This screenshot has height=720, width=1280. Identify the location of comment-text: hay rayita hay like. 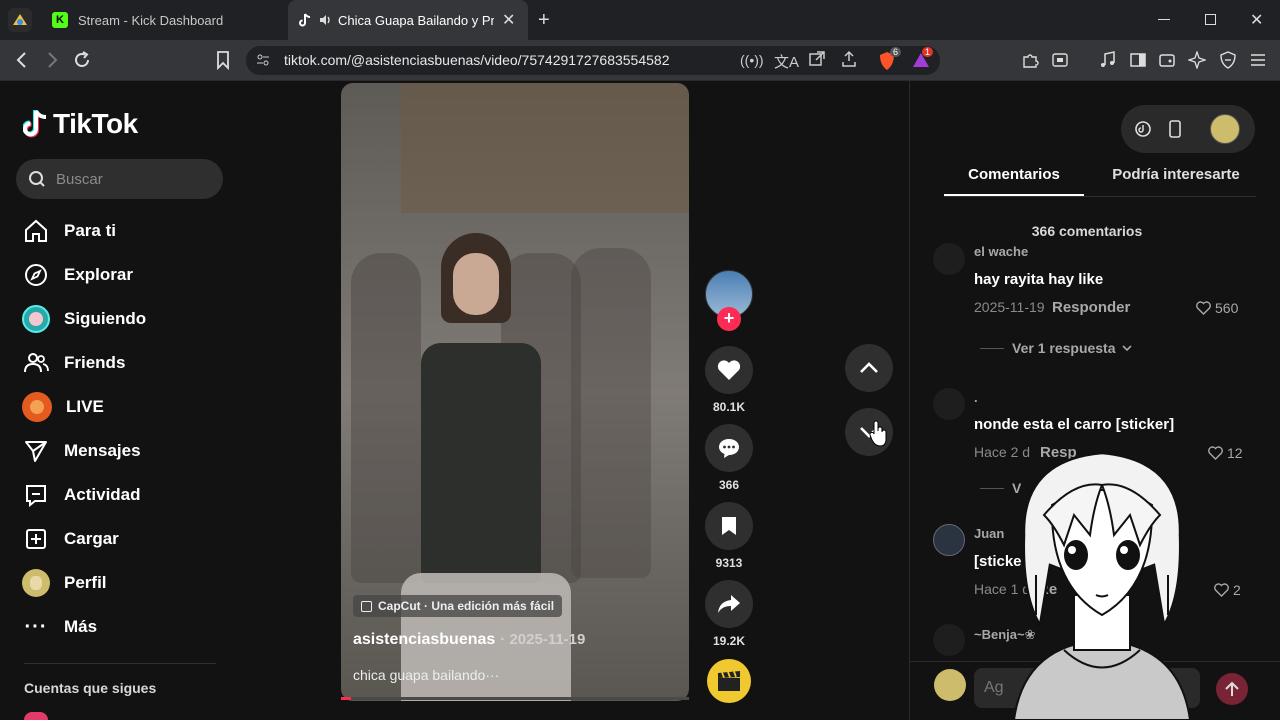
(1039, 279).